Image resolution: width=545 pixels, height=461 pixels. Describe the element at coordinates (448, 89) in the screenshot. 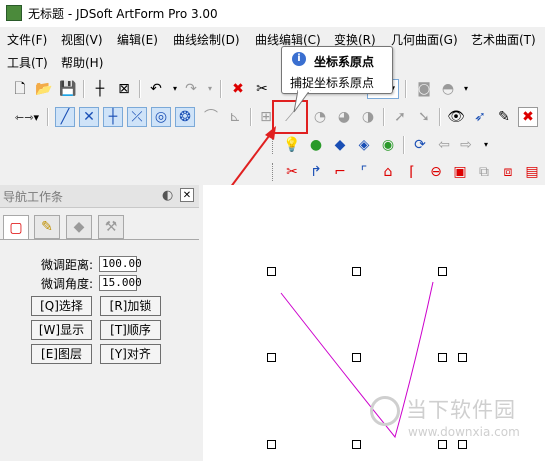

I see `light-icon: ◓` at that location.